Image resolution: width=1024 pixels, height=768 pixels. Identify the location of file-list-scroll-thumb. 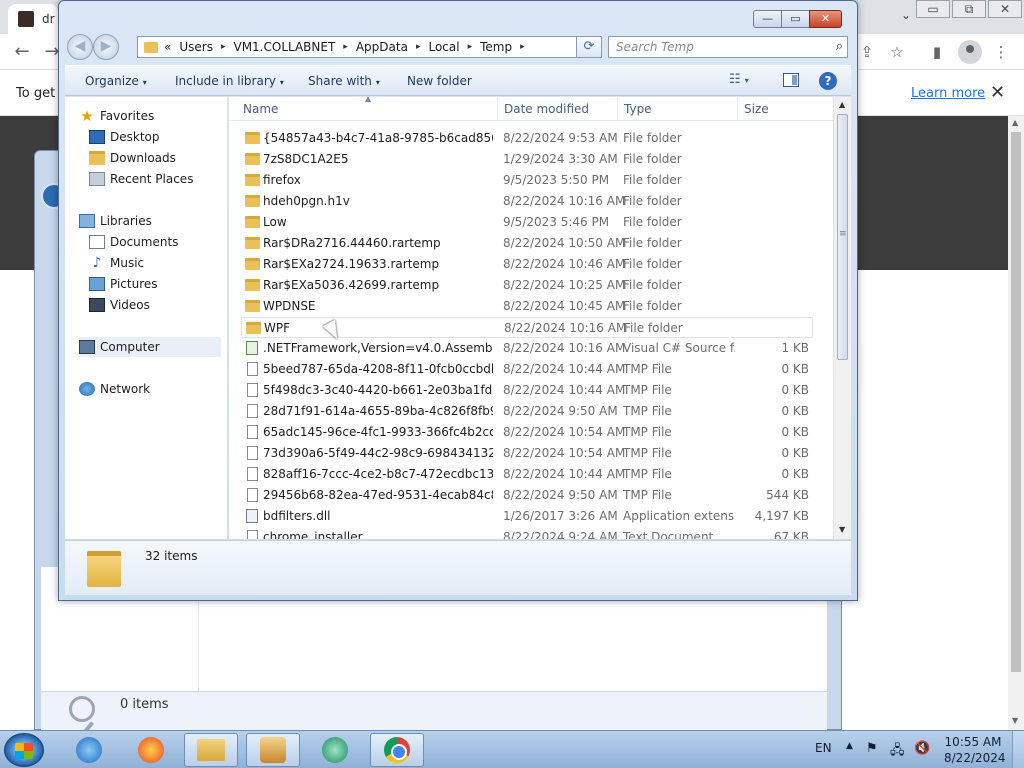
(842, 237).